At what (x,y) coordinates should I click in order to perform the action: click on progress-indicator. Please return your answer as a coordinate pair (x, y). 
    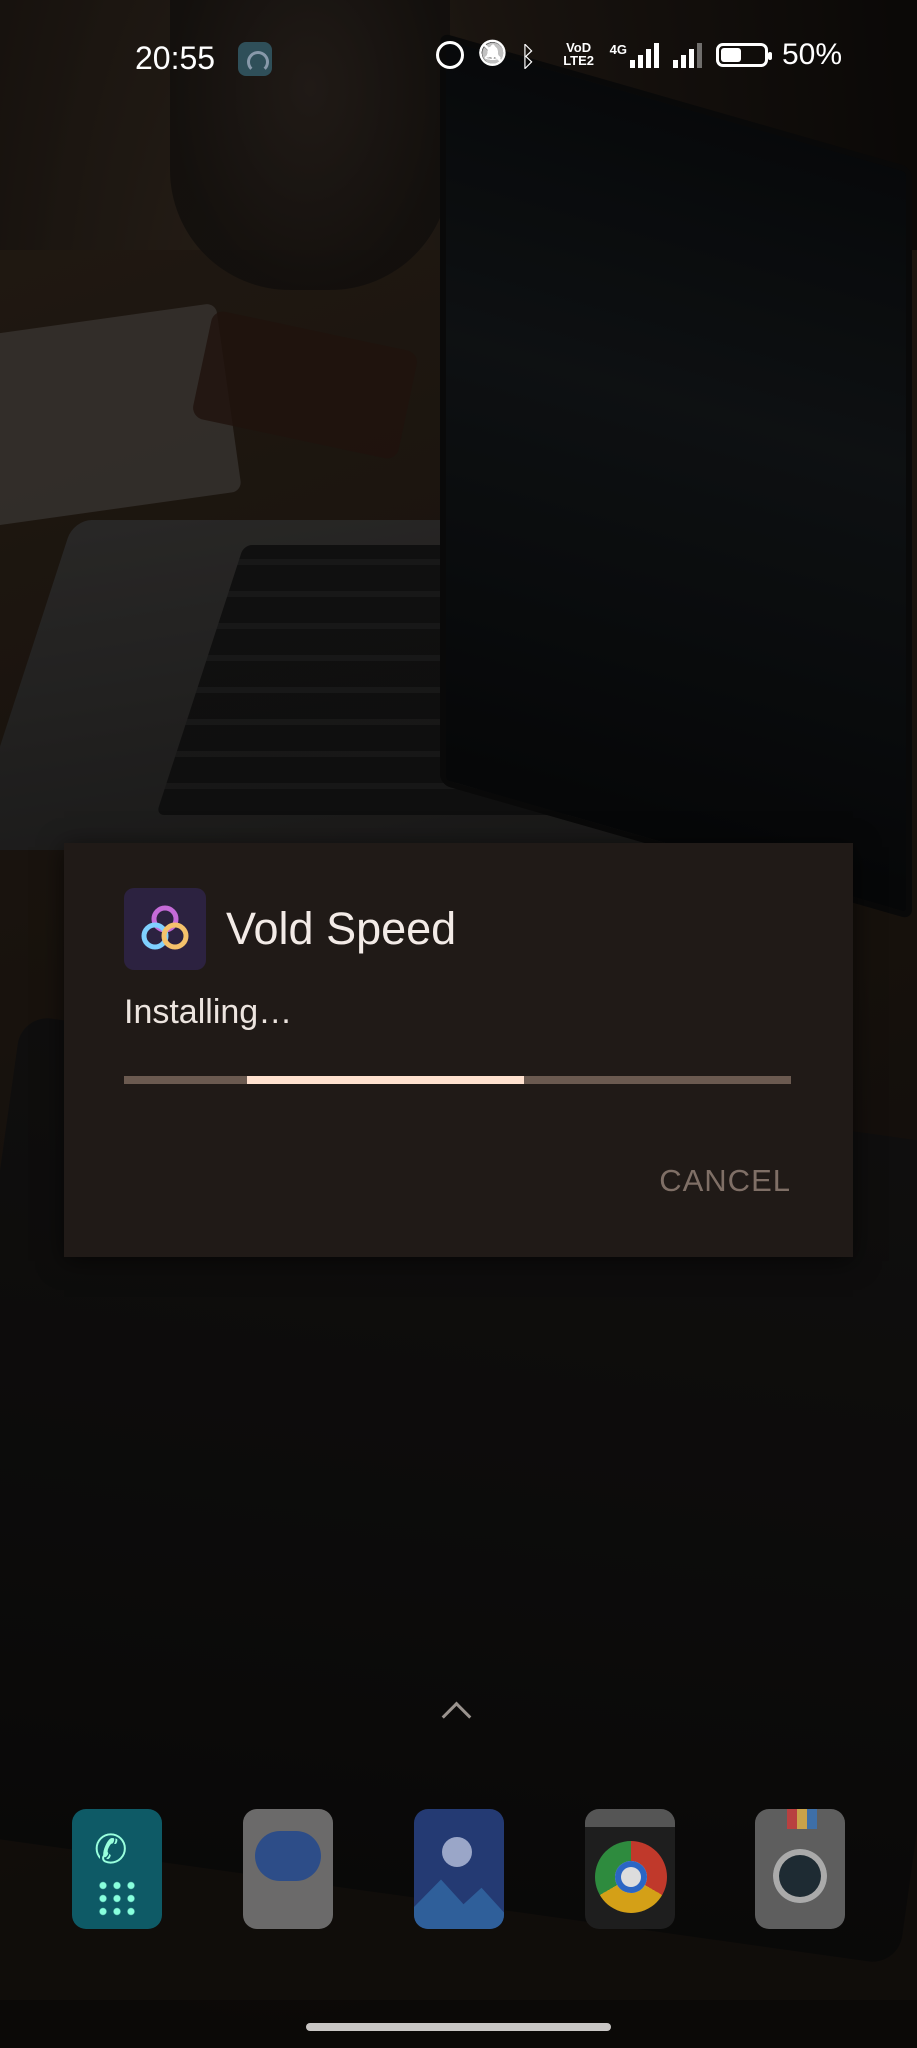
    Looking at the image, I should click on (386, 1080).